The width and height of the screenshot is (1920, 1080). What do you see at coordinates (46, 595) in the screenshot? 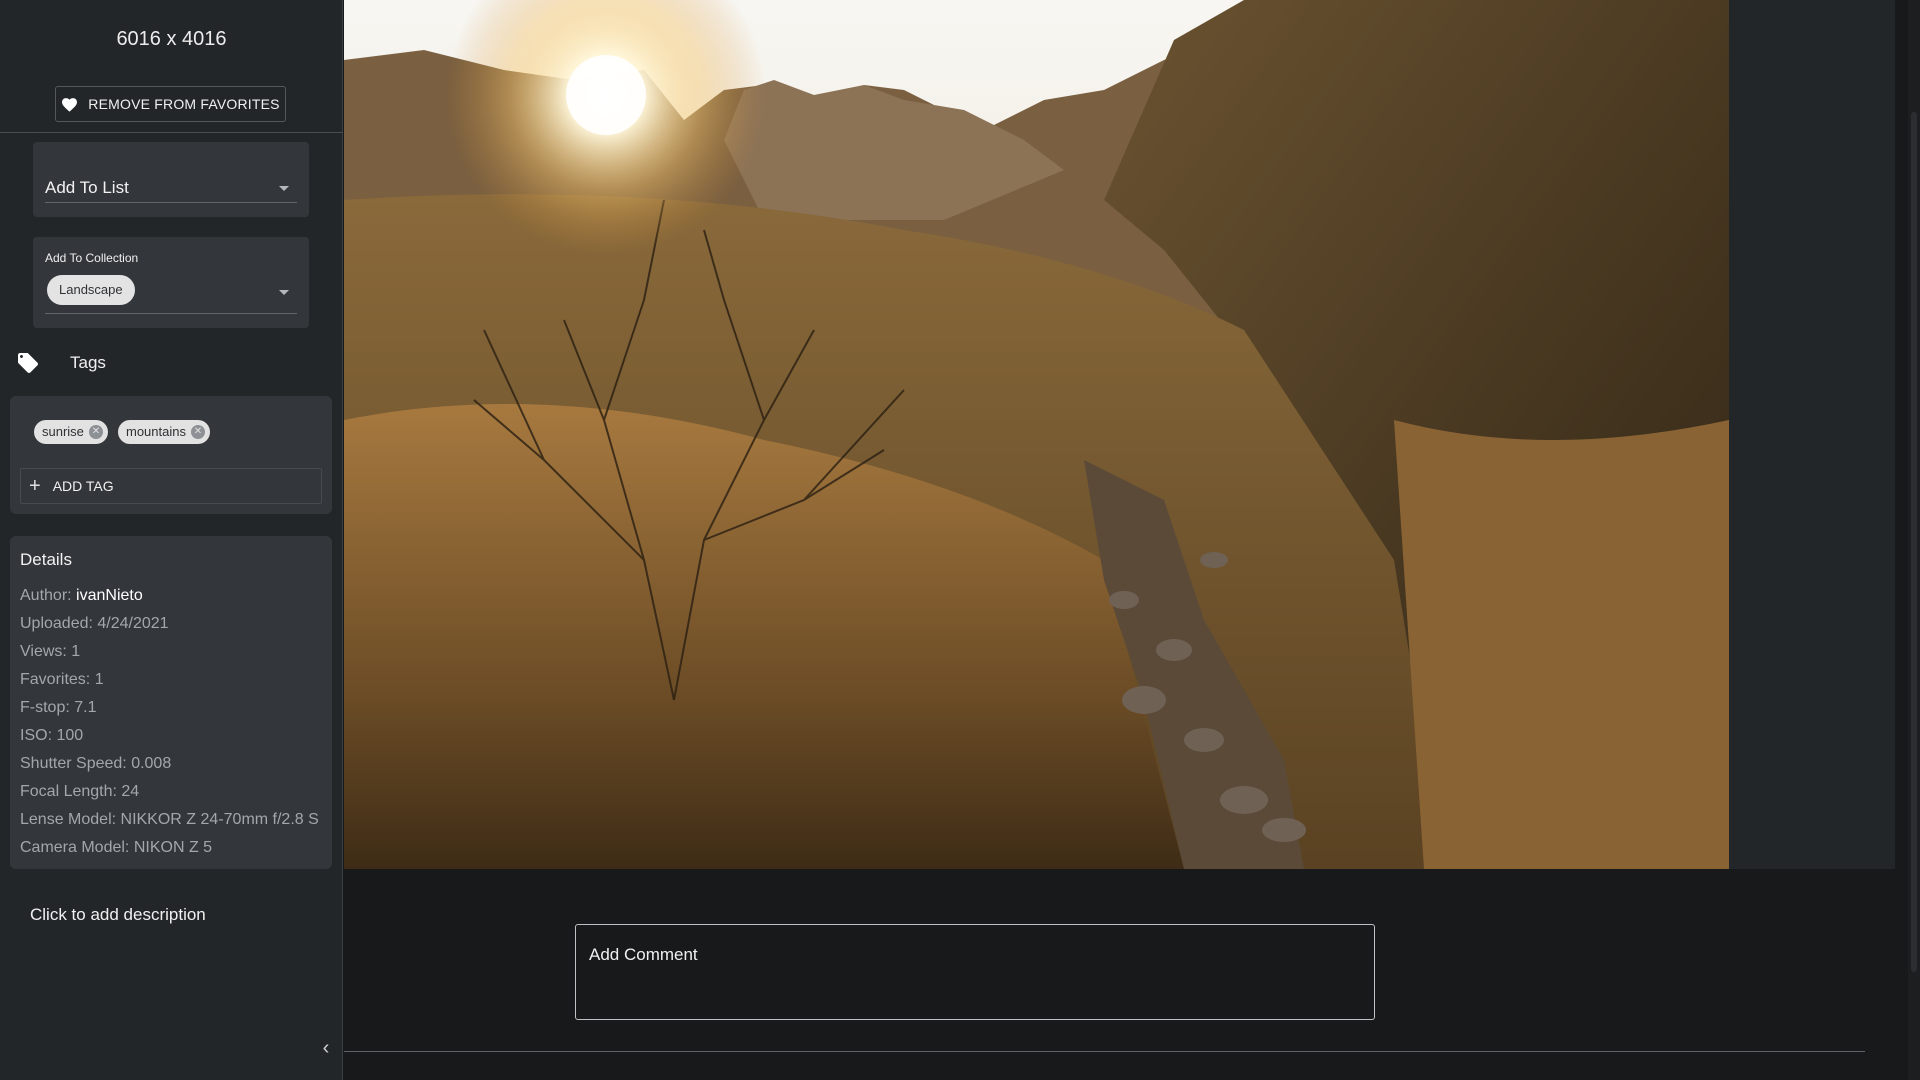
I see `author-label: Author:` at bounding box center [46, 595].